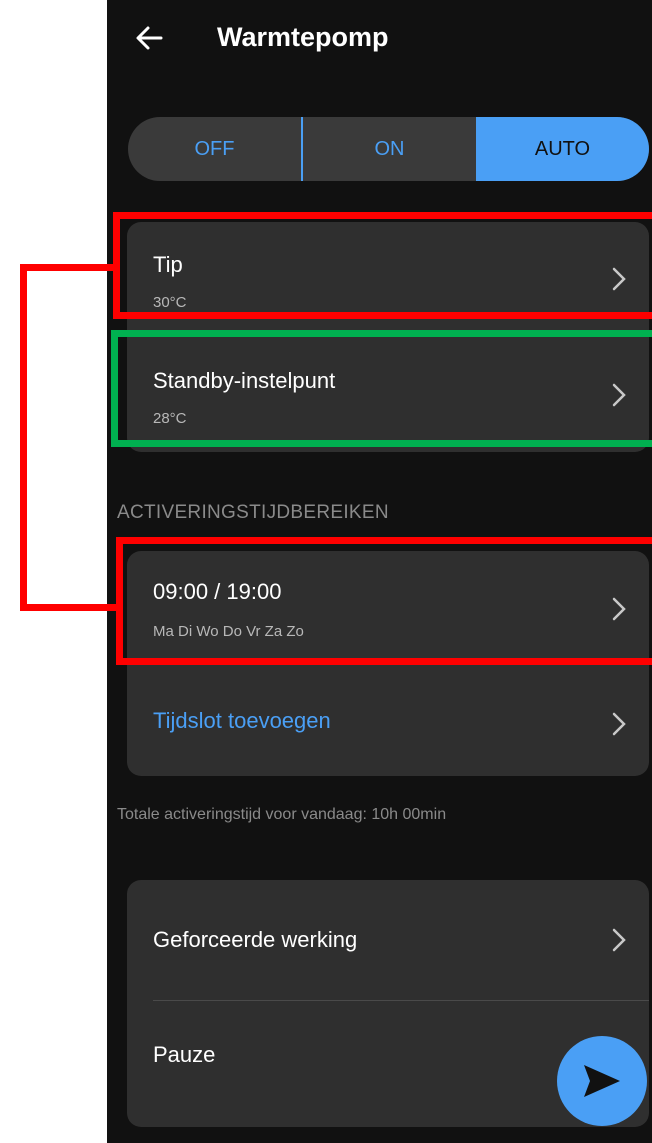 This screenshot has width=652, height=1143. What do you see at coordinates (214, 149) in the screenshot?
I see `mode-off-button: OFF` at bounding box center [214, 149].